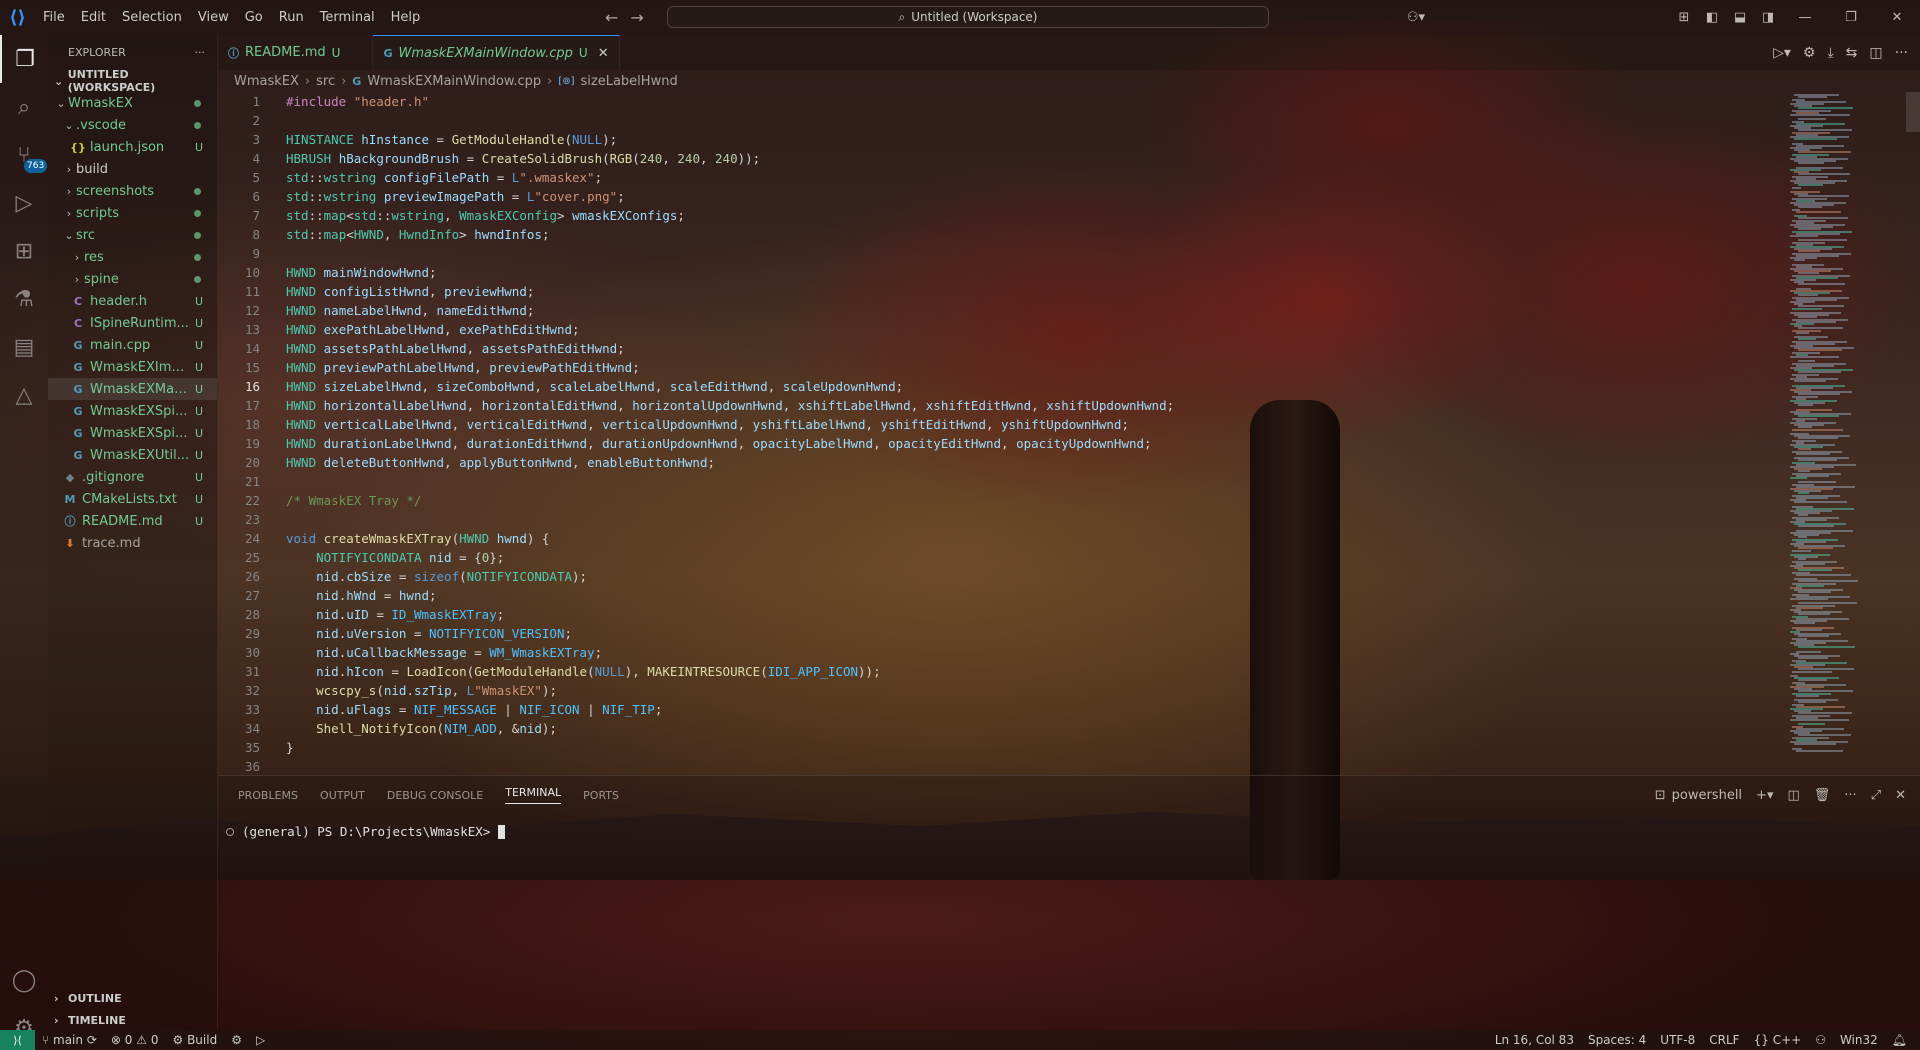 This screenshot has width=1920, height=1050. I want to click on code-line: 28 nid.uID = ID_WmaskEXTray;, so click(998, 614).